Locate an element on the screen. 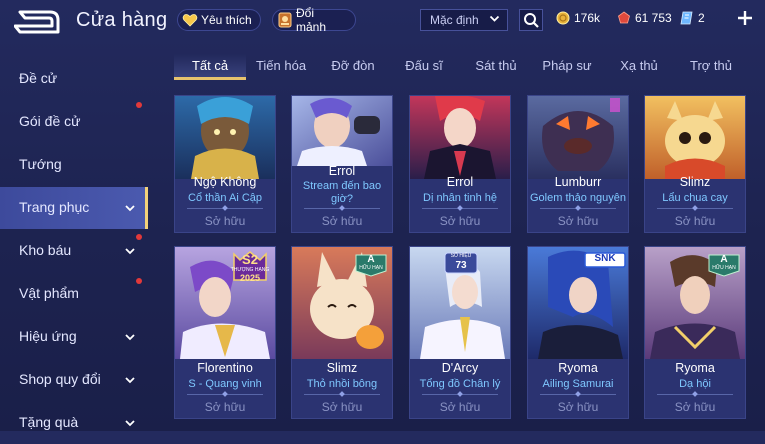 Image resolution: width=765 pixels, height=444 pixels. sidebar-item-label: Gói đề cử is located at coordinates (50, 121).